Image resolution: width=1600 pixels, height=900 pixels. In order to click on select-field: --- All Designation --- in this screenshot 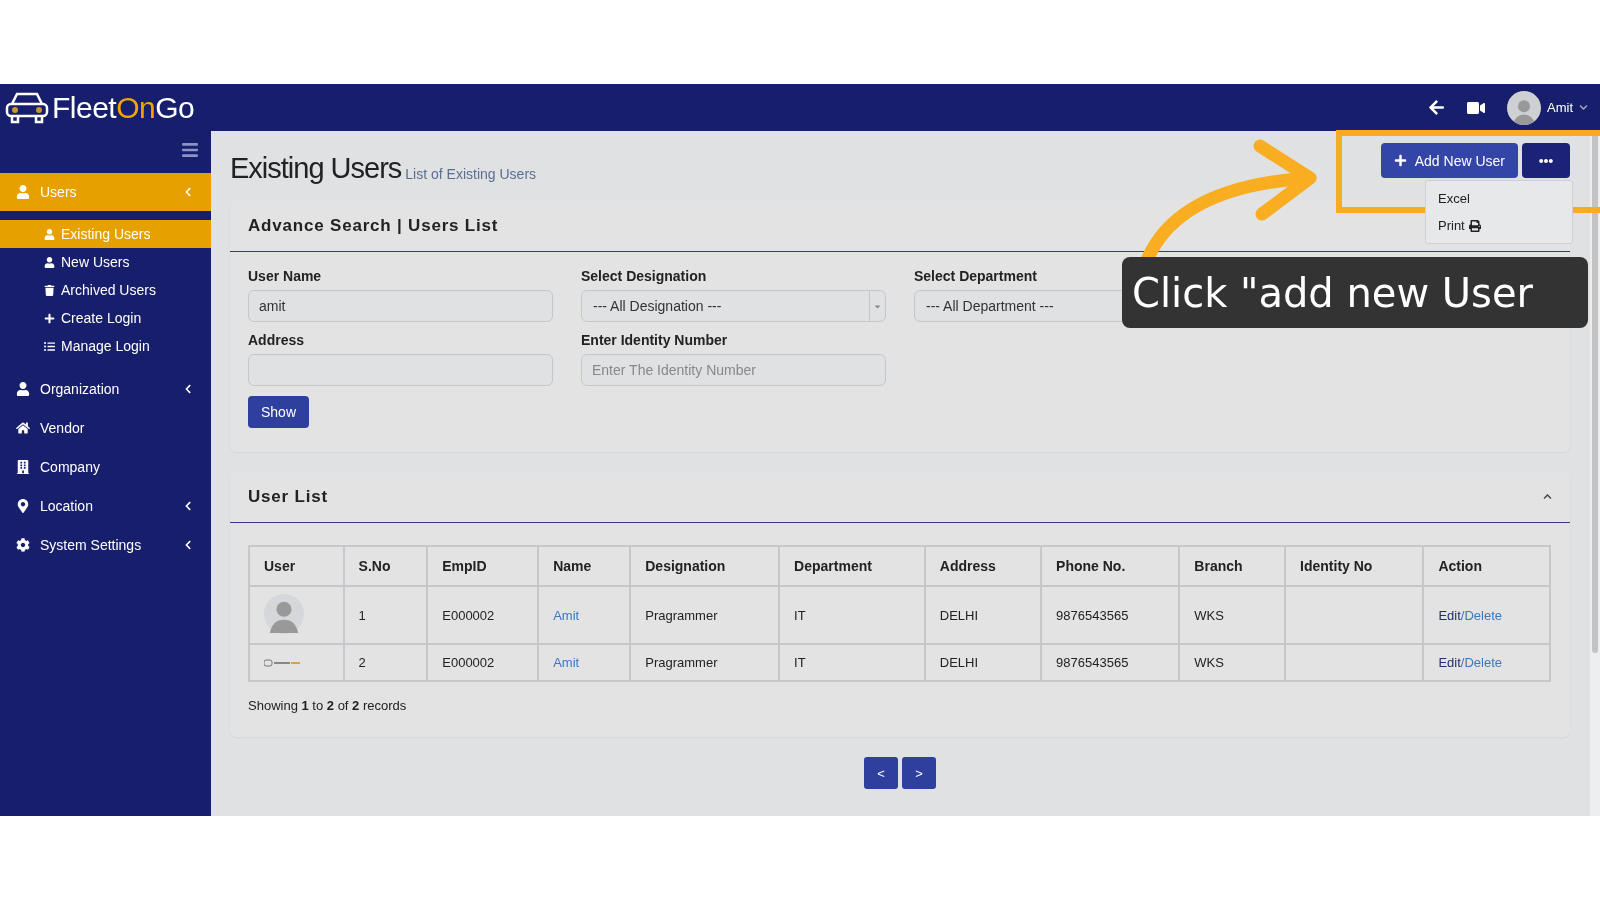, I will do `click(733, 306)`.